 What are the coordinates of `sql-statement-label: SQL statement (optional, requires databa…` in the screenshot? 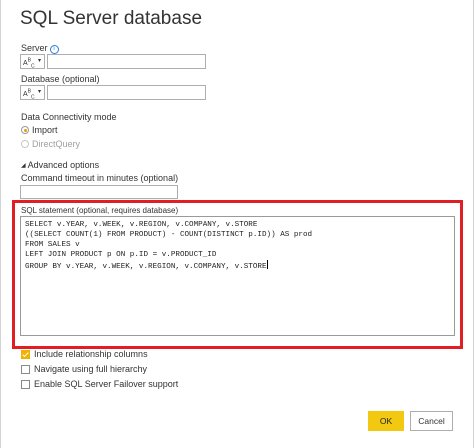 It's located at (100, 210).